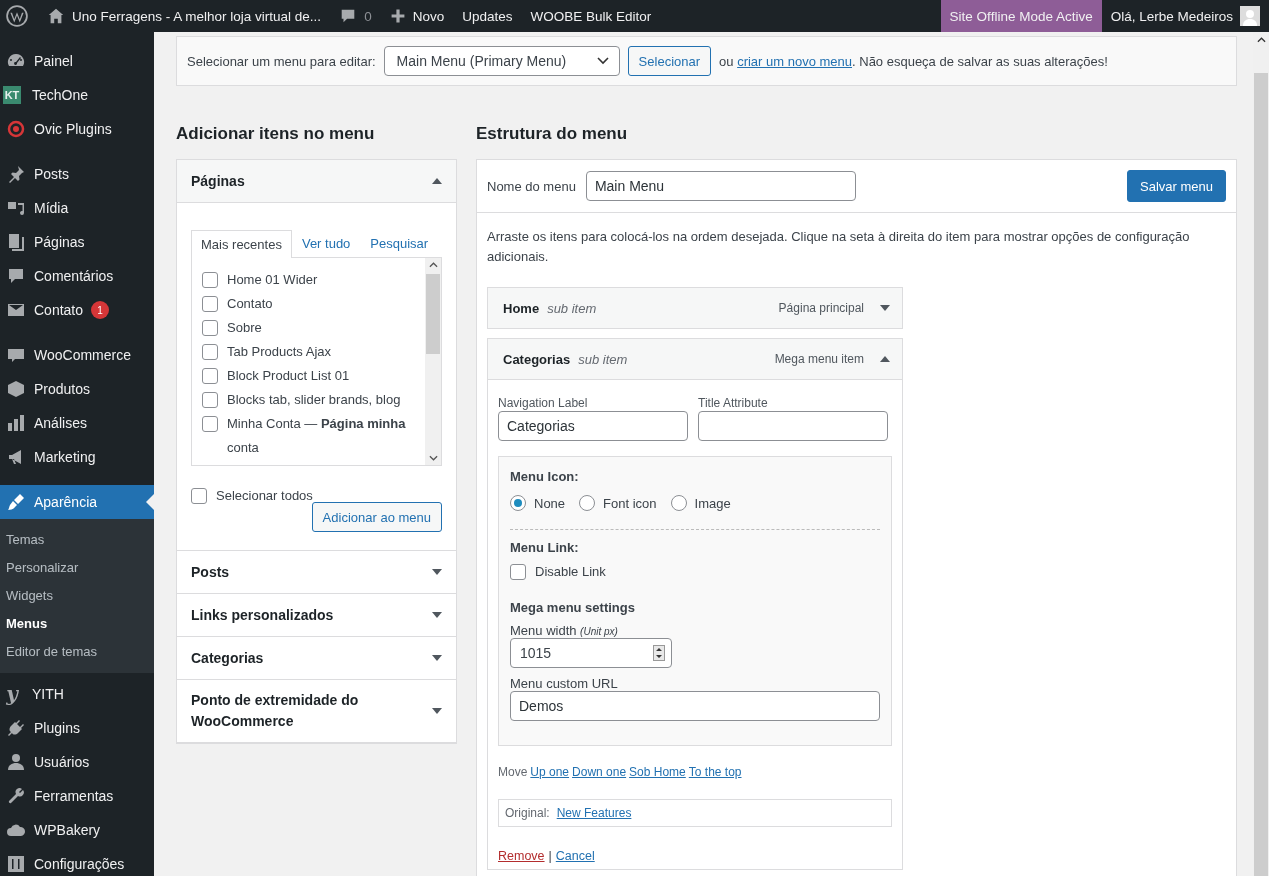  Describe the element at coordinates (77, 208) in the screenshot. I see `sidebar-item: Mídia` at that location.